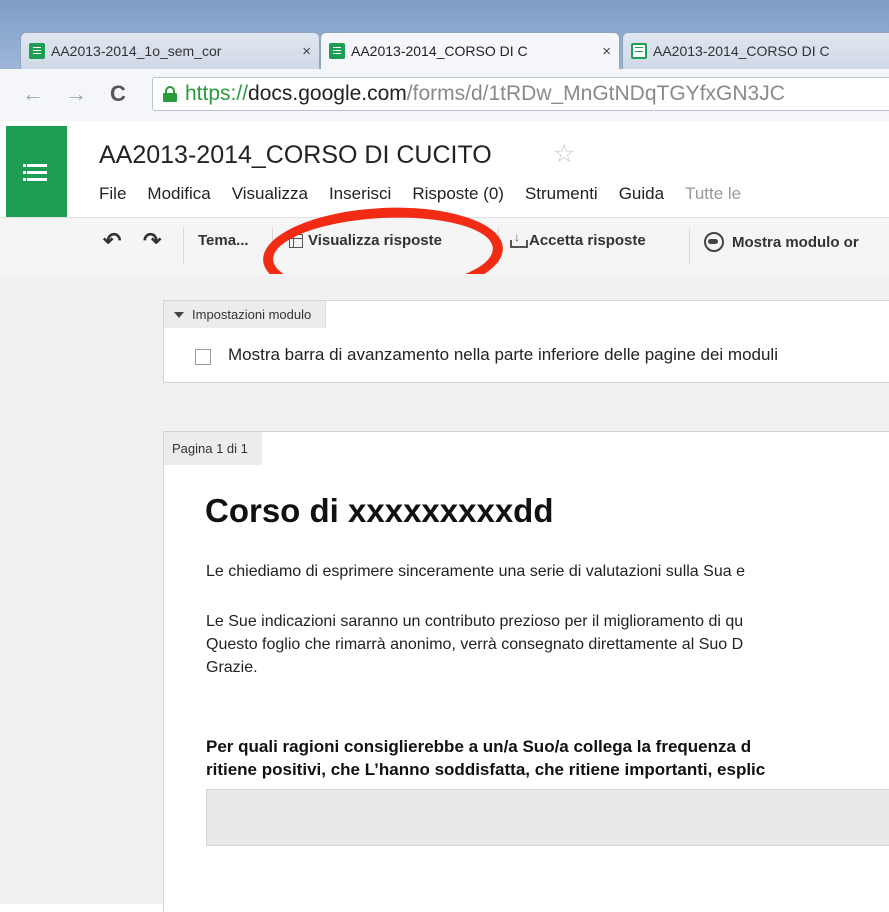 The height and width of the screenshot is (912, 889). I want to click on redo-icon: ↷, so click(152, 241).